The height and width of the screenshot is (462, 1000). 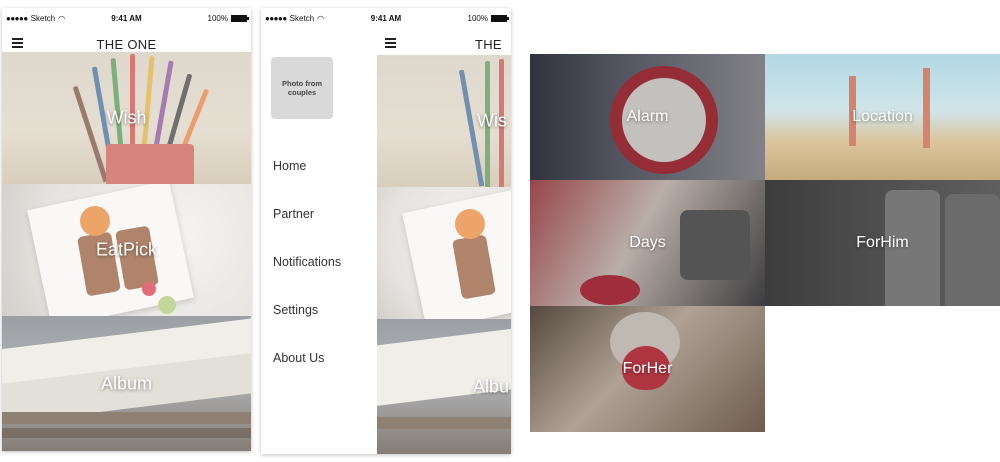 I want to click on tile-album-partial-label: Albu, so click(x=491, y=386).